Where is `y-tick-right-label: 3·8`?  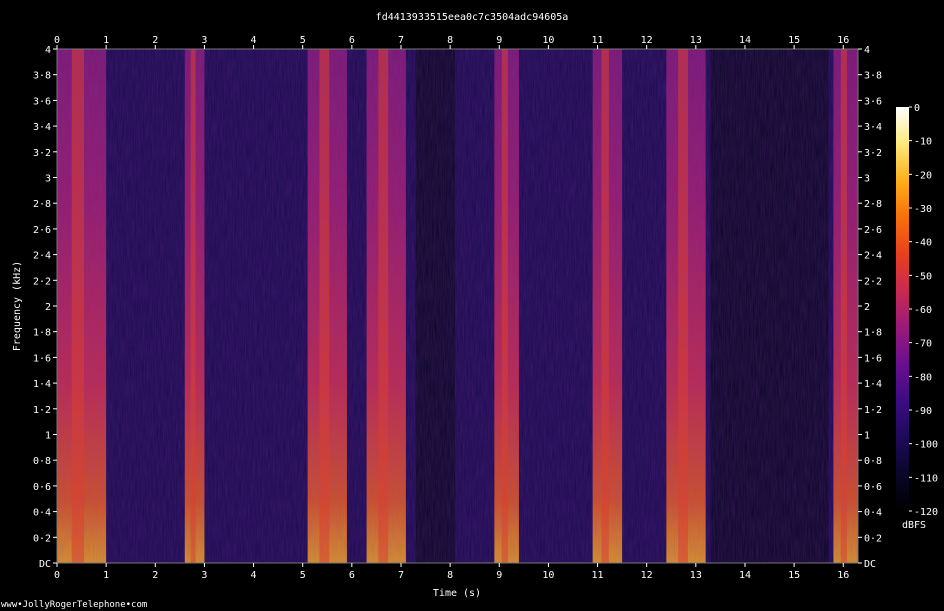 y-tick-right-label: 3·8 is located at coordinates (873, 76).